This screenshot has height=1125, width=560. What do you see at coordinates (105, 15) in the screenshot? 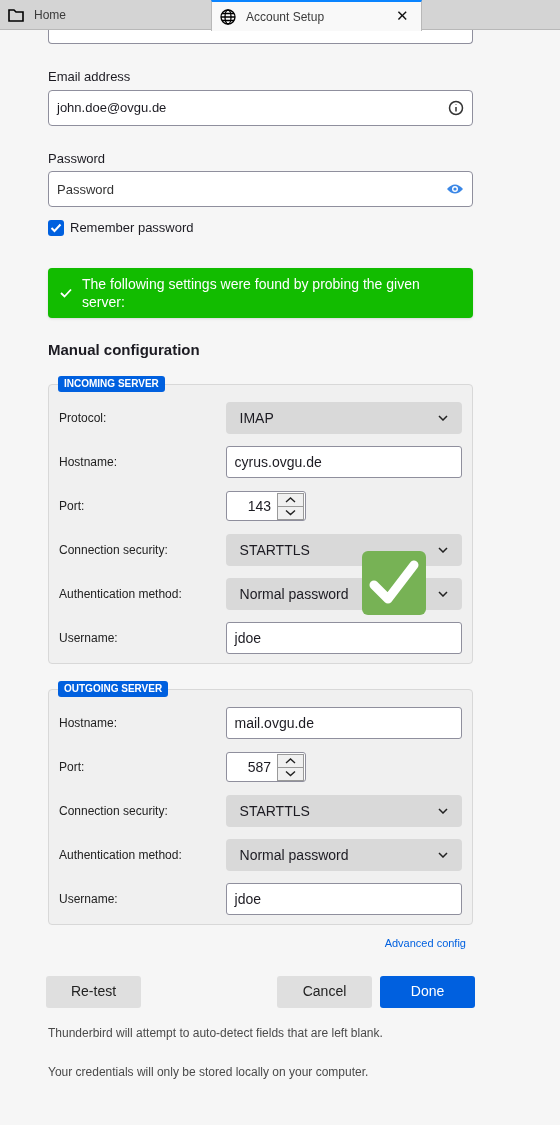
I see `tab: Home` at bounding box center [105, 15].